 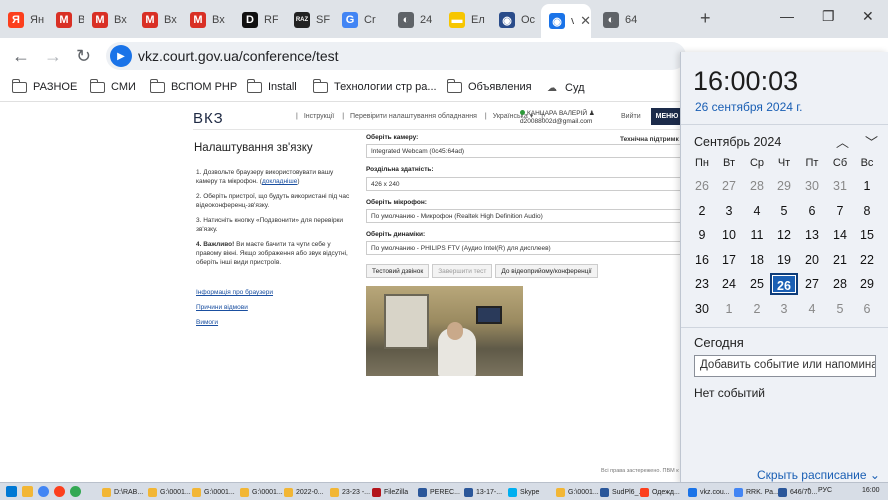 I want to click on add-event-input: Добавить событие или напоминание, so click(x=785, y=366).